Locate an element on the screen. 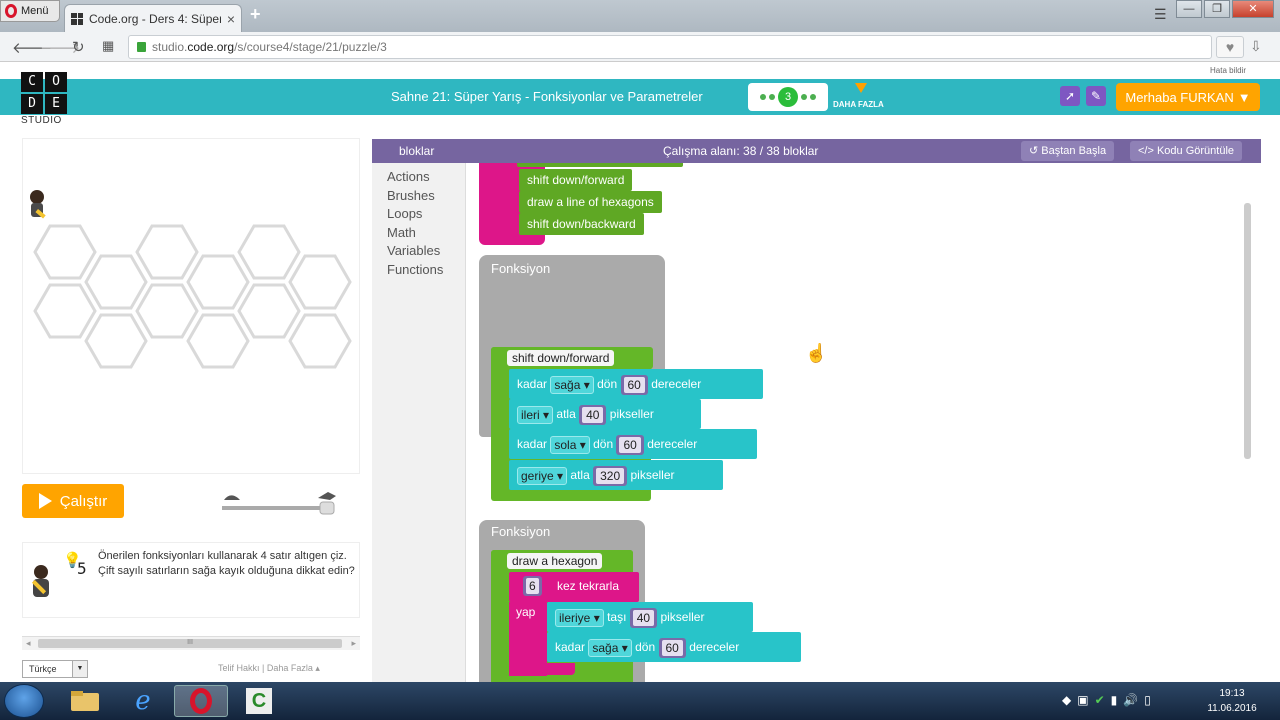 This screenshot has height=720, width=1280. category-functions: Functions is located at coordinates (426, 270).